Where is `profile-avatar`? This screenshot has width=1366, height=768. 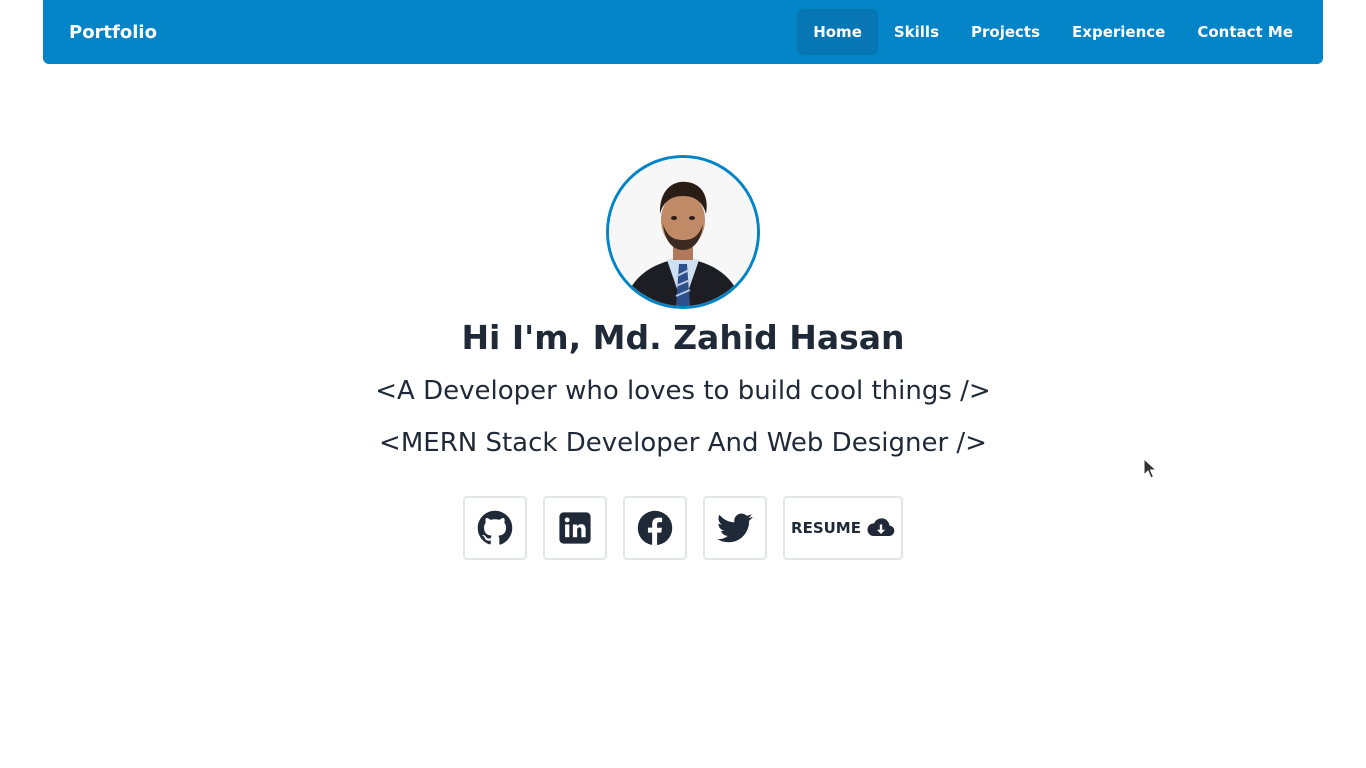 profile-avatar is located at coordinates (683, 232).